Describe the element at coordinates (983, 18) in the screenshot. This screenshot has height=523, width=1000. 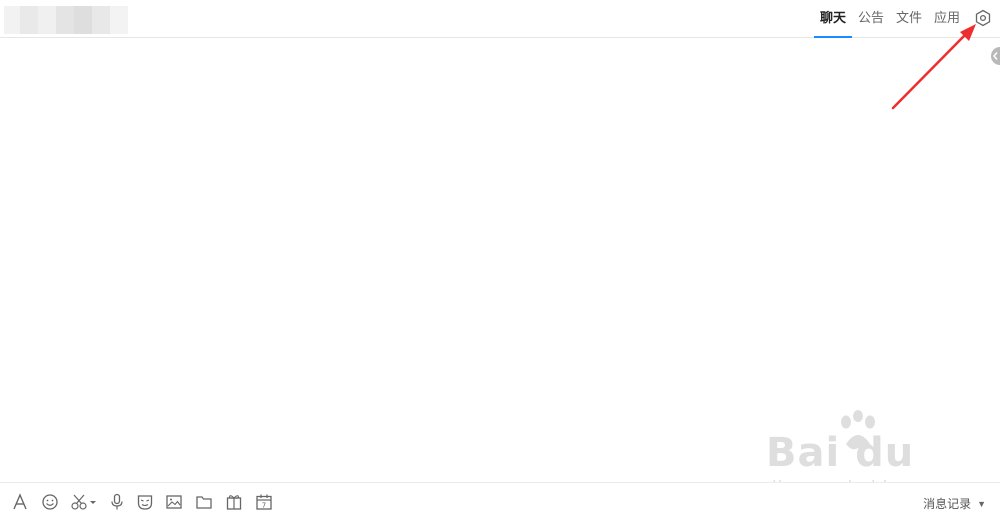
I see `settings-hexagon-icon` at that location.